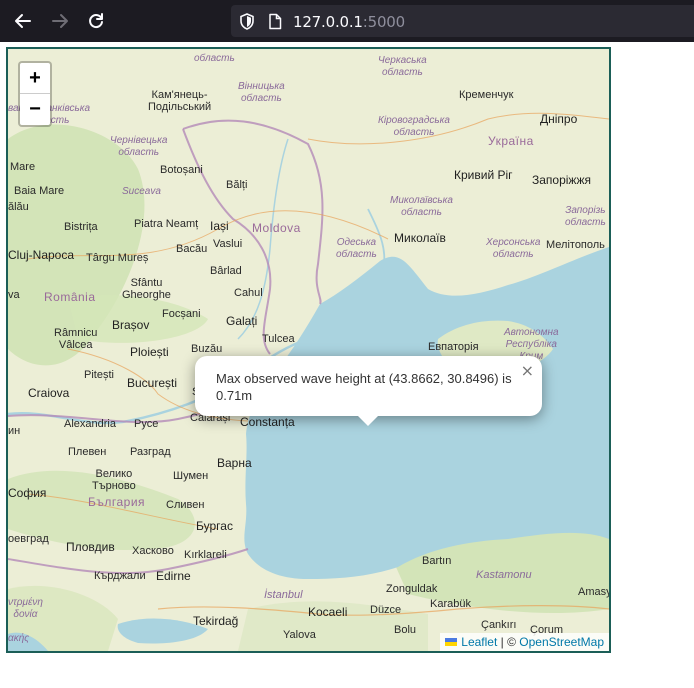  What do you see at coordinates (19, 638) in the screenshot?
I see `map-label: ακής` at bounding box center [19, 638].